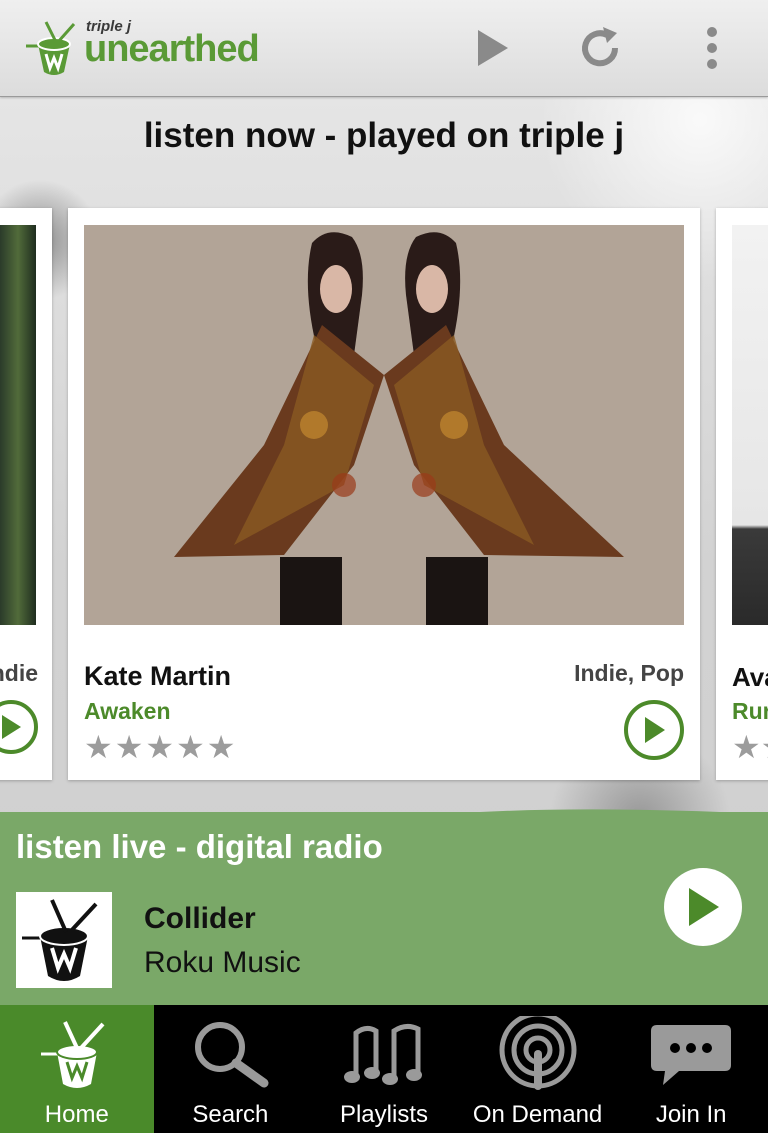 Image resolution: width=768 pixels, height=1133 pixels. What do you see at coordinates (750, 711) in the screenshot?
I see `track-title-partial: Rur` at bounding box center [750, 711].